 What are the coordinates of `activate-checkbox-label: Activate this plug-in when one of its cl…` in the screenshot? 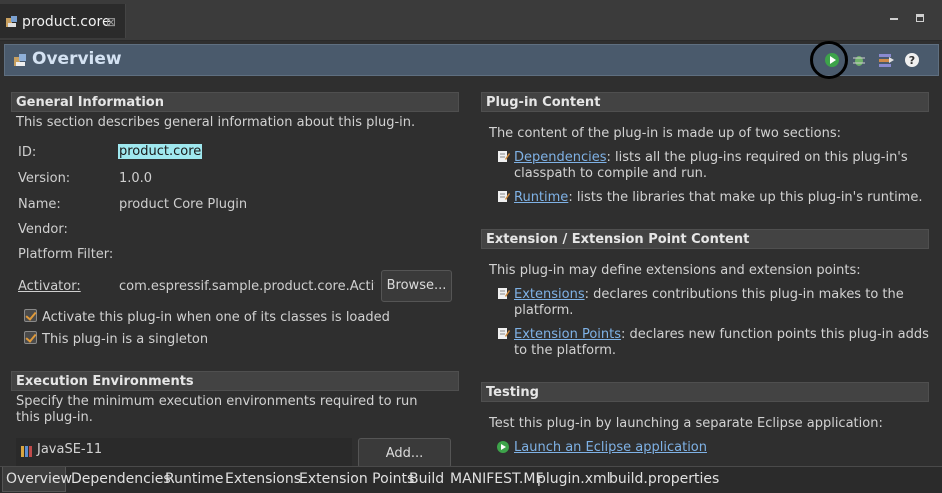 It's located at (216, 317).